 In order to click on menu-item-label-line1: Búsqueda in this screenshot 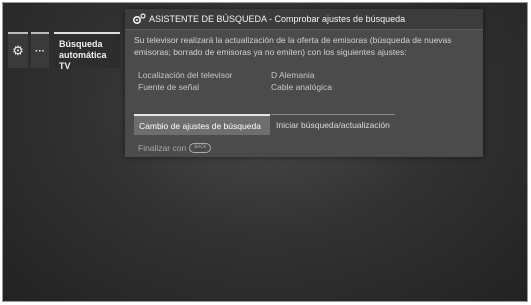, I will do `click(81, 44)`.